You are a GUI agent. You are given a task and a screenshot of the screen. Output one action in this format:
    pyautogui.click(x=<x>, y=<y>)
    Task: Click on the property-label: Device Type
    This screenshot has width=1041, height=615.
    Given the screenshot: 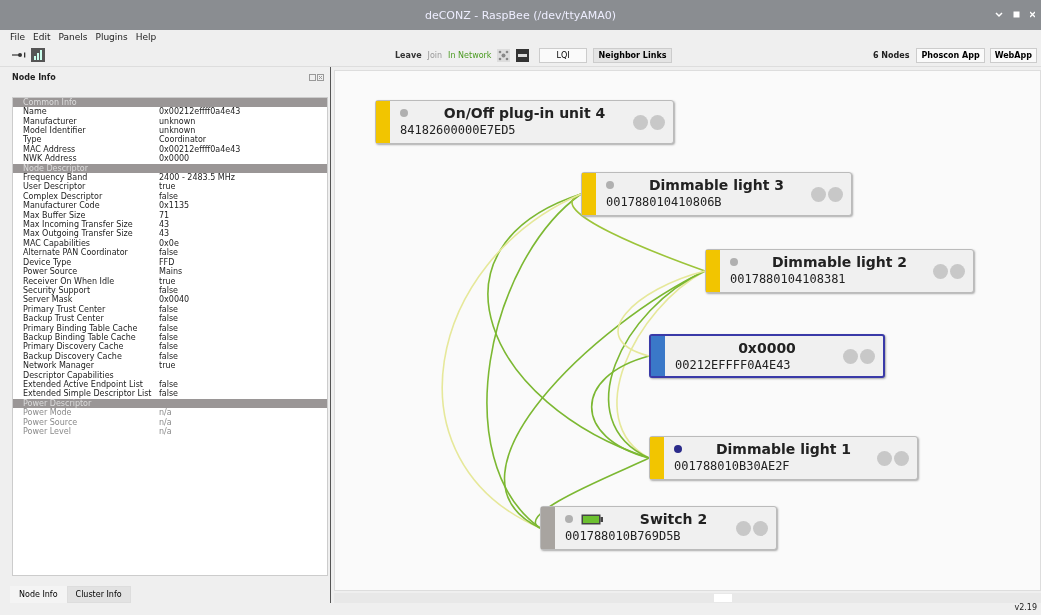 What is the action you would take?
    pyautogui.click(x=47, y=262)
    